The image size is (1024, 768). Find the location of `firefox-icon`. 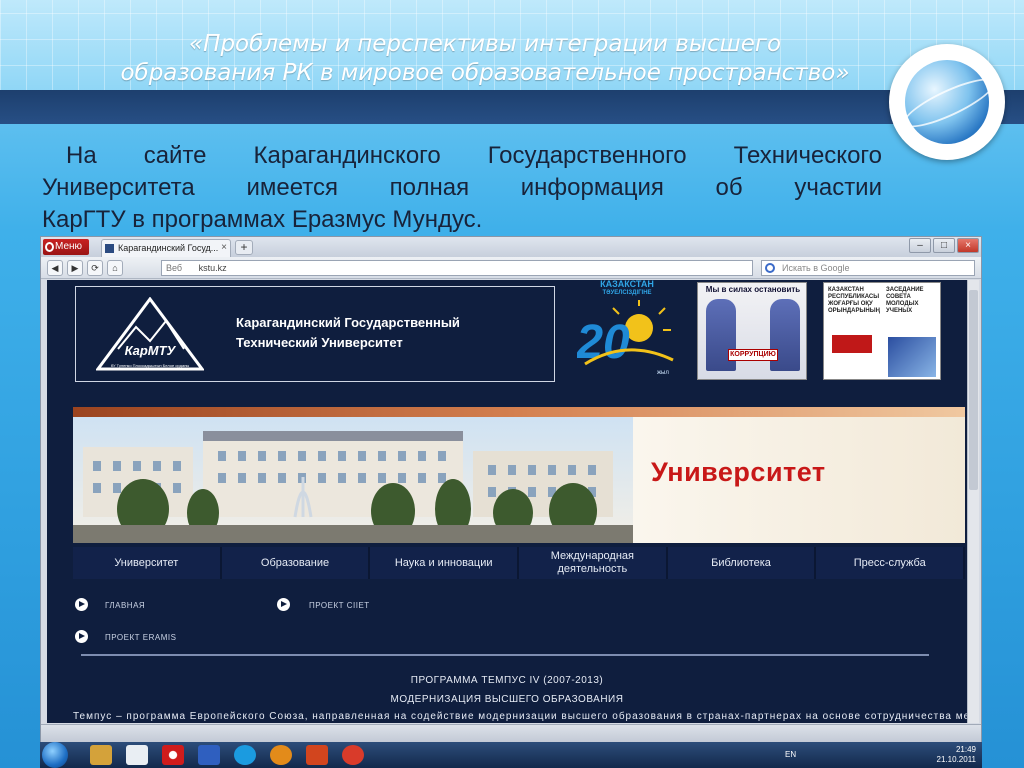

firefox-icon is located at coordinates (281, 755).